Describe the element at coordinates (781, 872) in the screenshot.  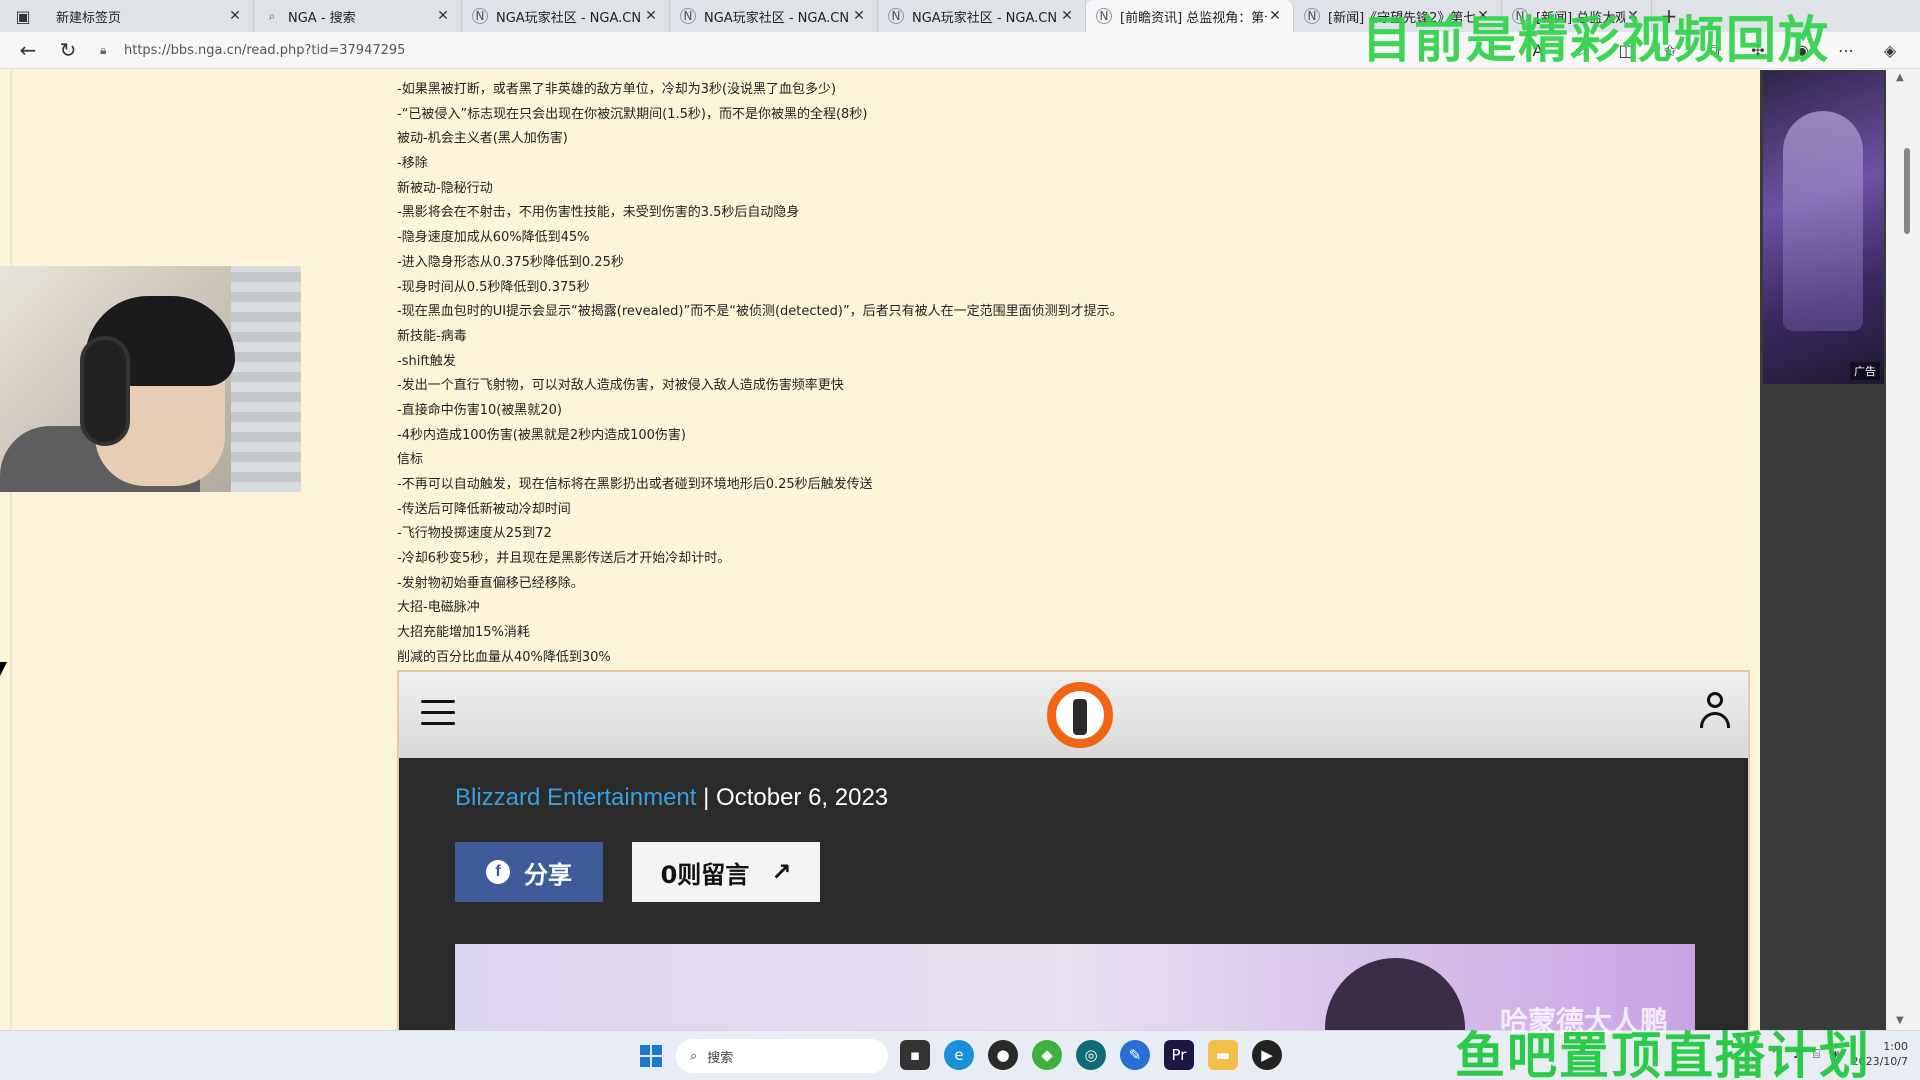
I see `external-link-icon: ↗` at that location.